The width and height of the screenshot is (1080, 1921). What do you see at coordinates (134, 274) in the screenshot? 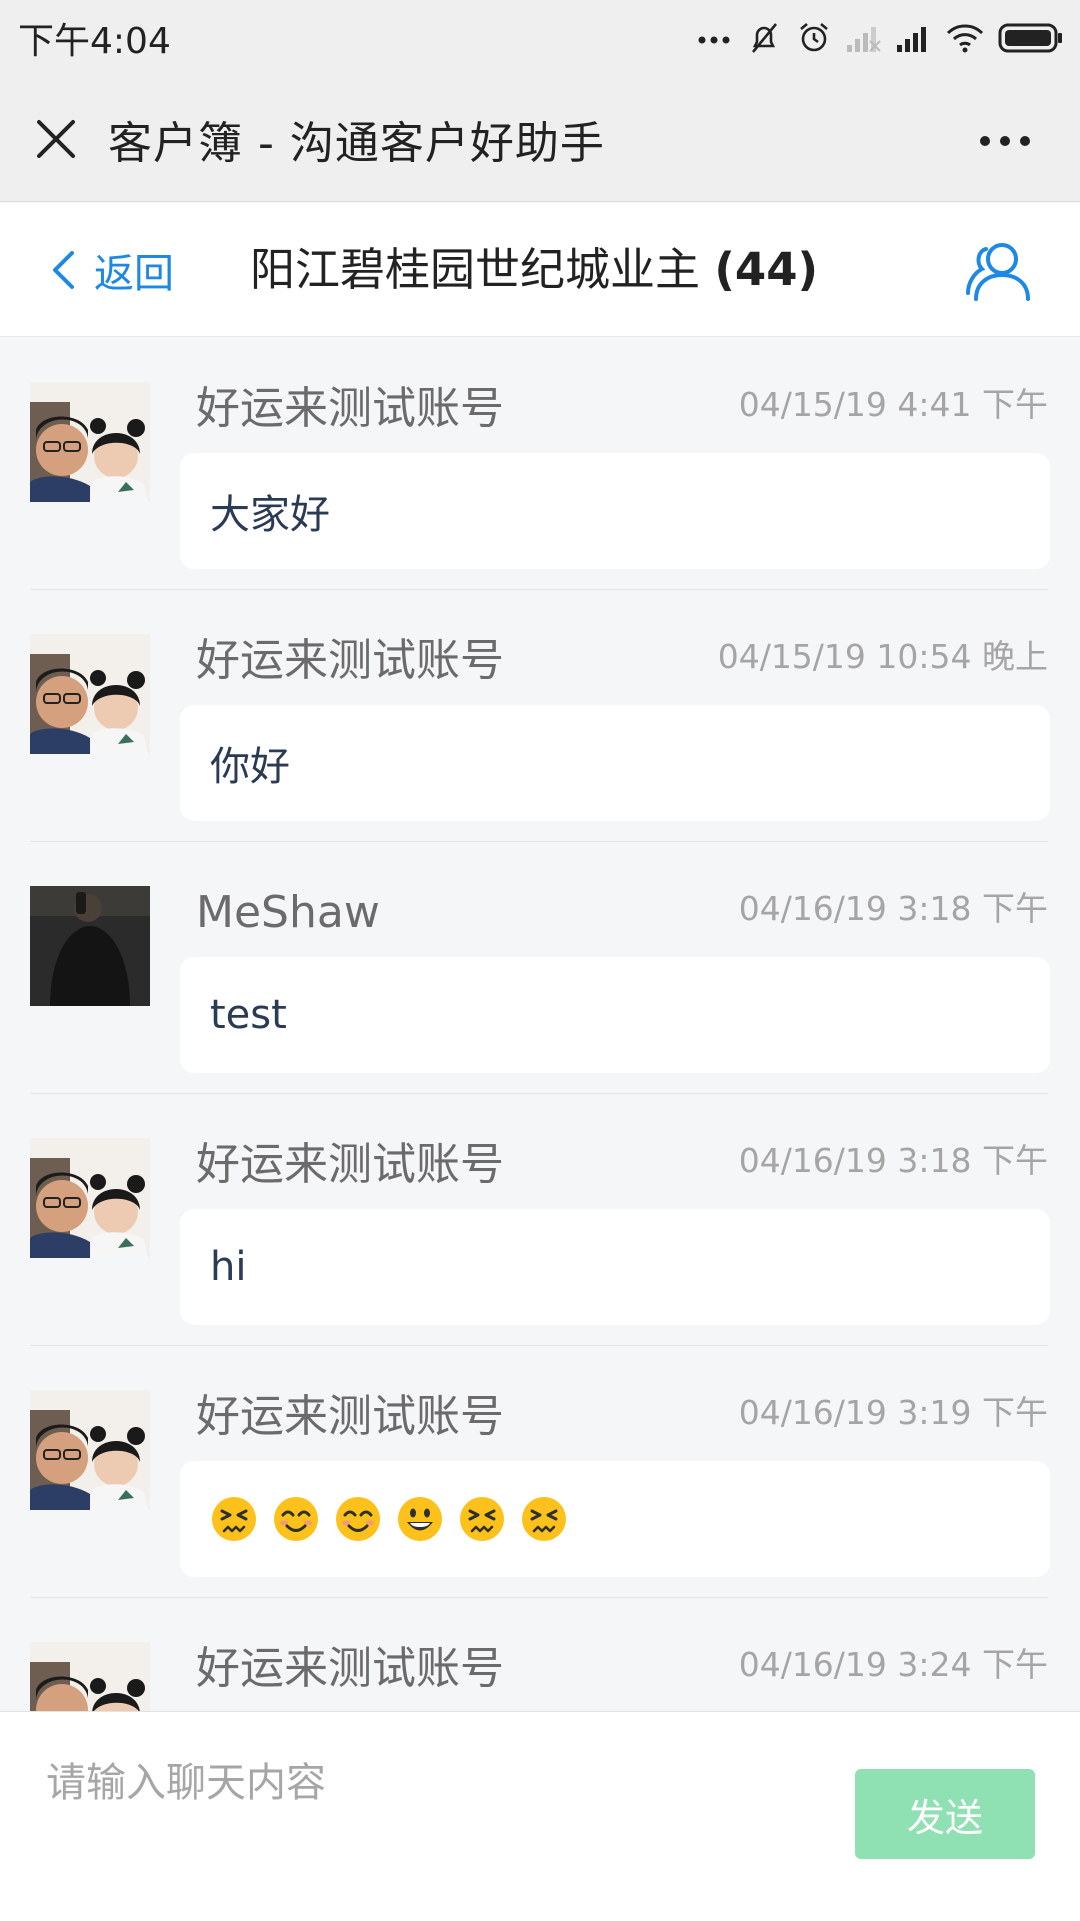
I see `back-label: 返回` at bounding box center [134, 274].